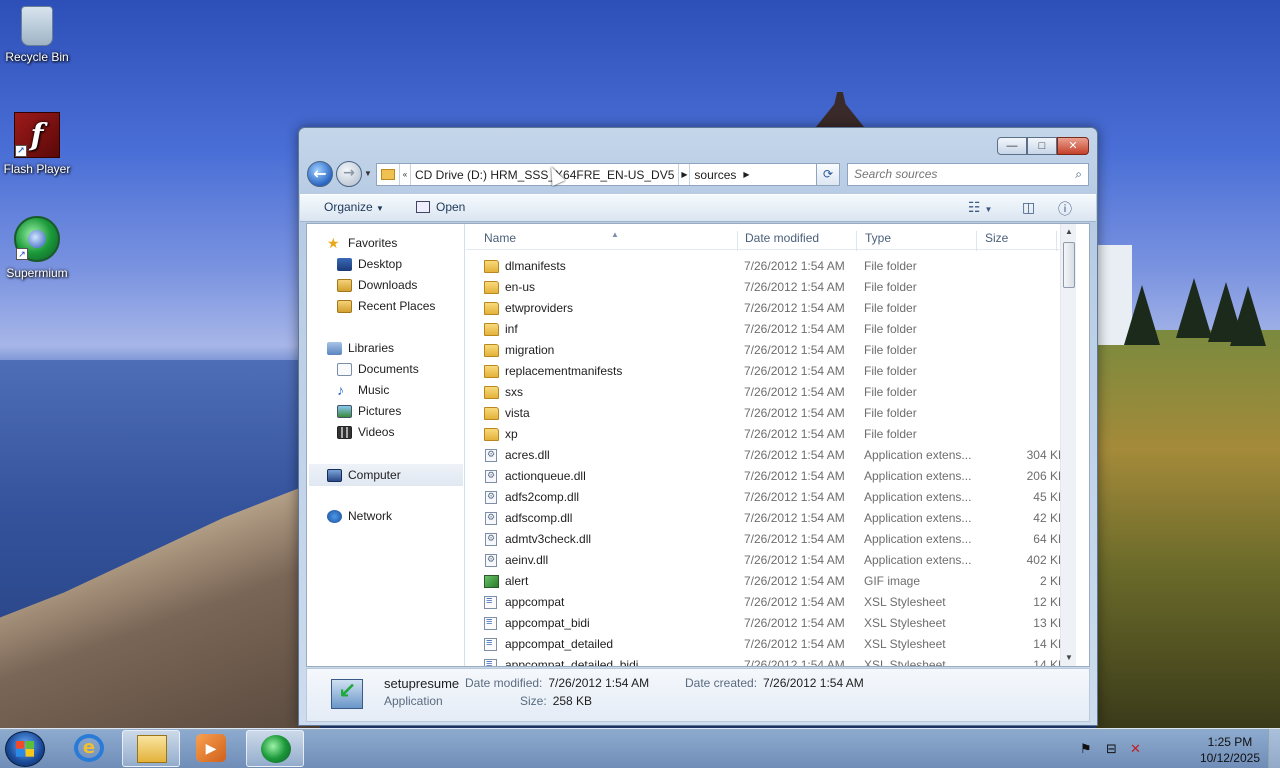  What do you see at coordinates (517, 413) in the screenshot?
I see `file-name: vista` at bounding box center [517, 413].